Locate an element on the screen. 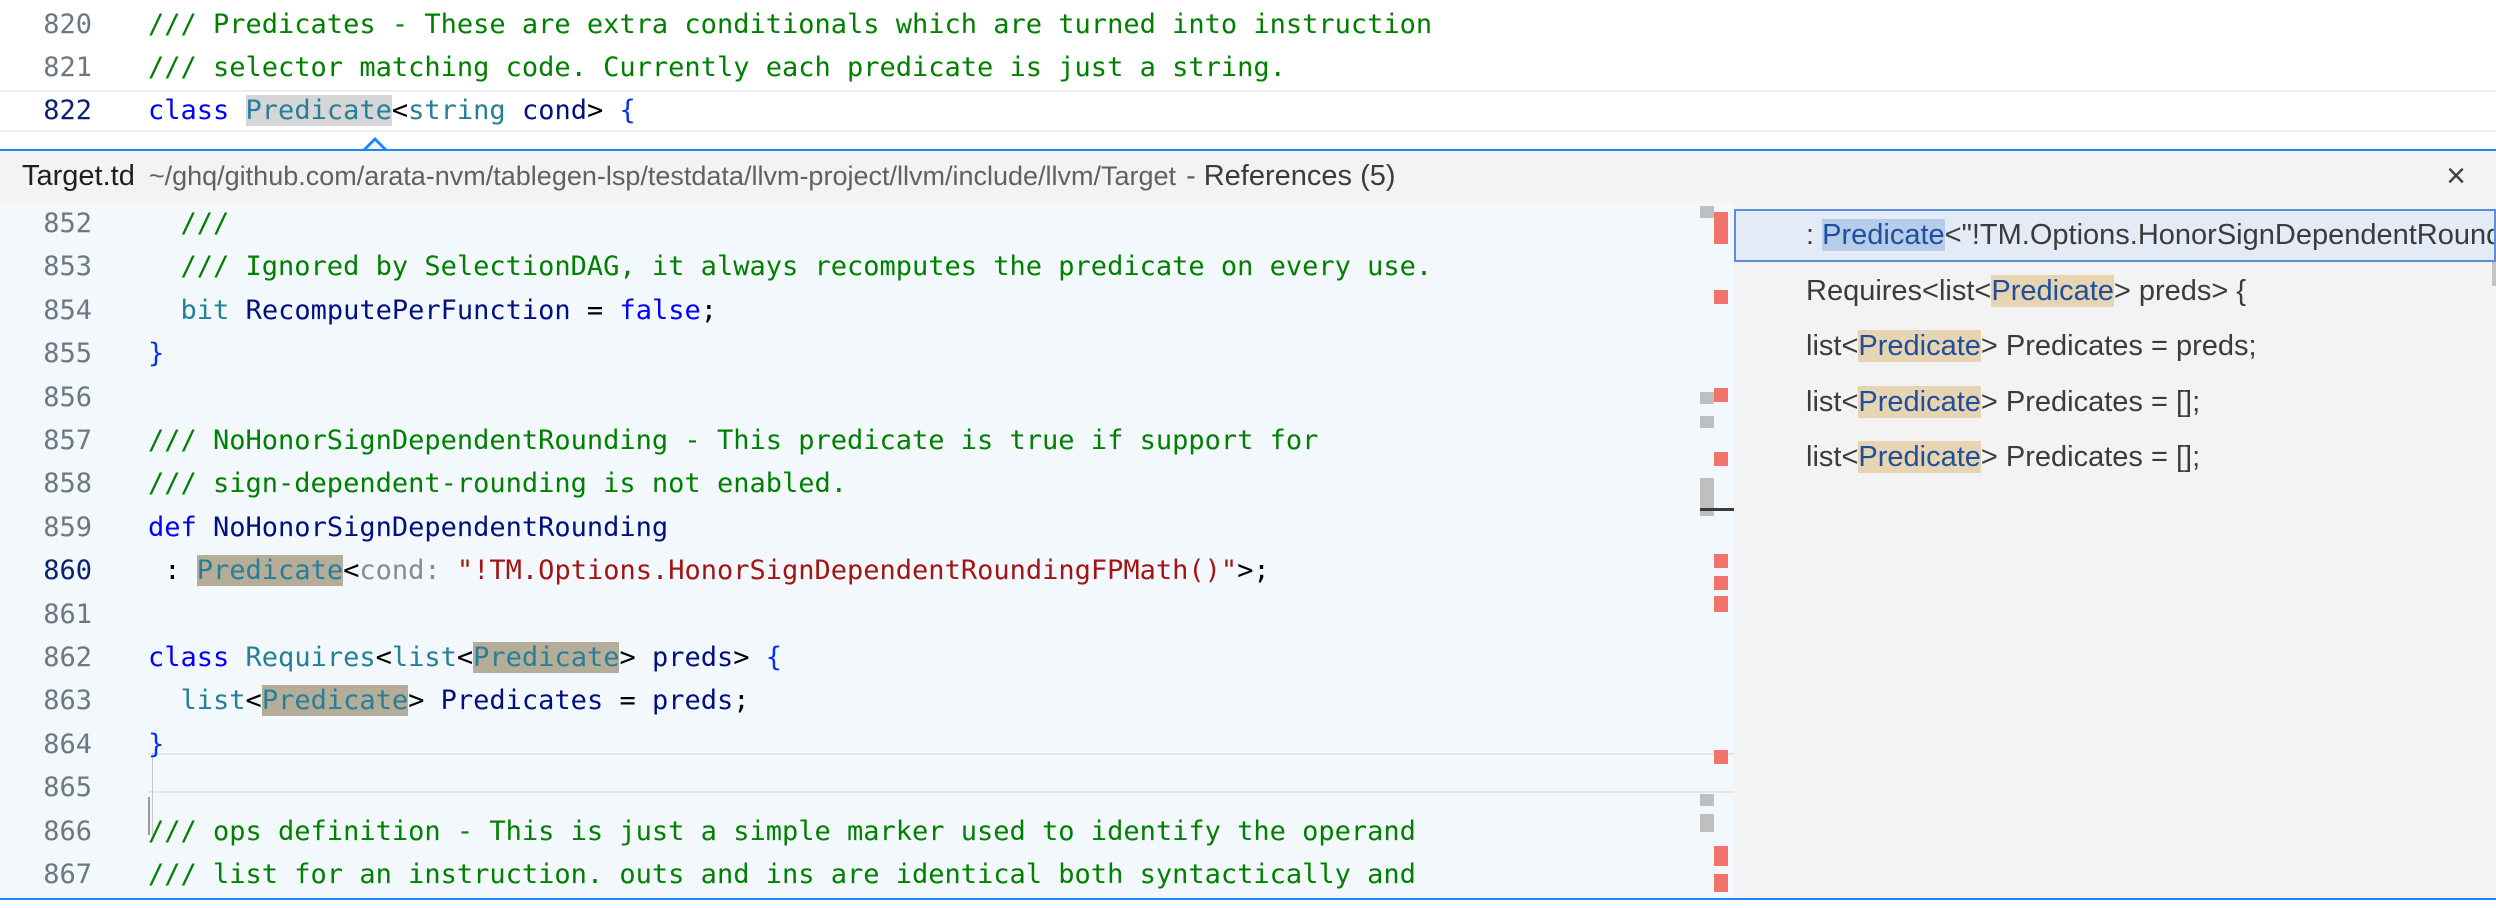 This screenshot has width=2496, height=908. code-text: list<Predicate> Predicates = preds; is located at coordinates (449, 700).